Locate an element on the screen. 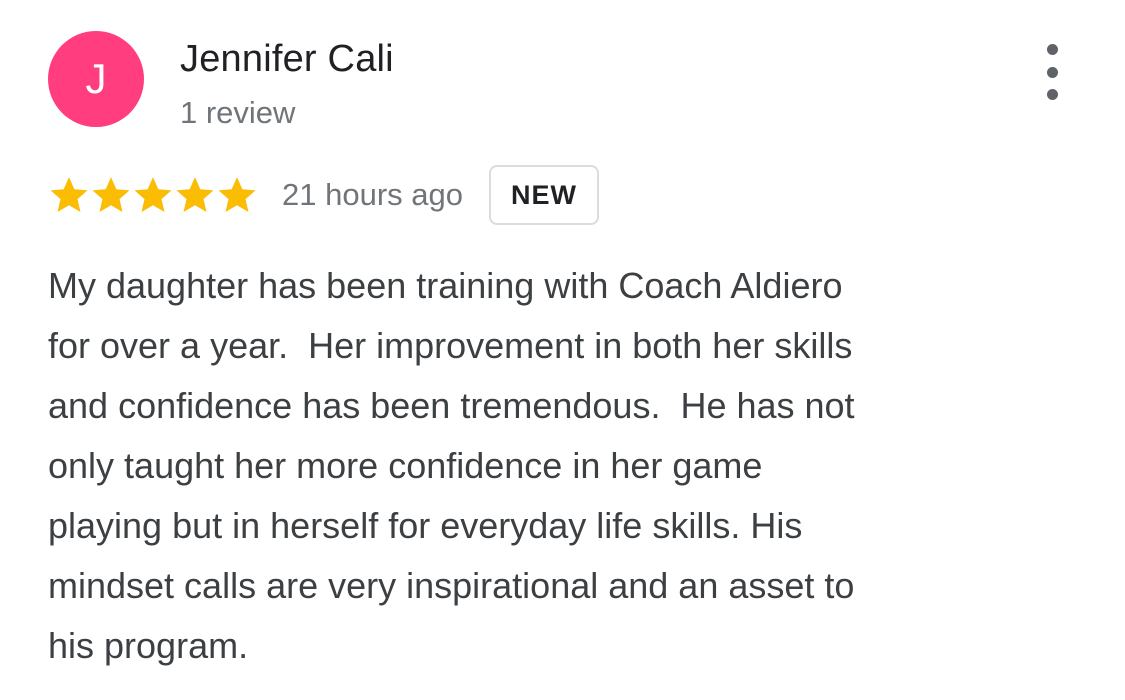 The height and width of the screenshot is (700, 1125). star-rating is located at coordinates (153, 195).